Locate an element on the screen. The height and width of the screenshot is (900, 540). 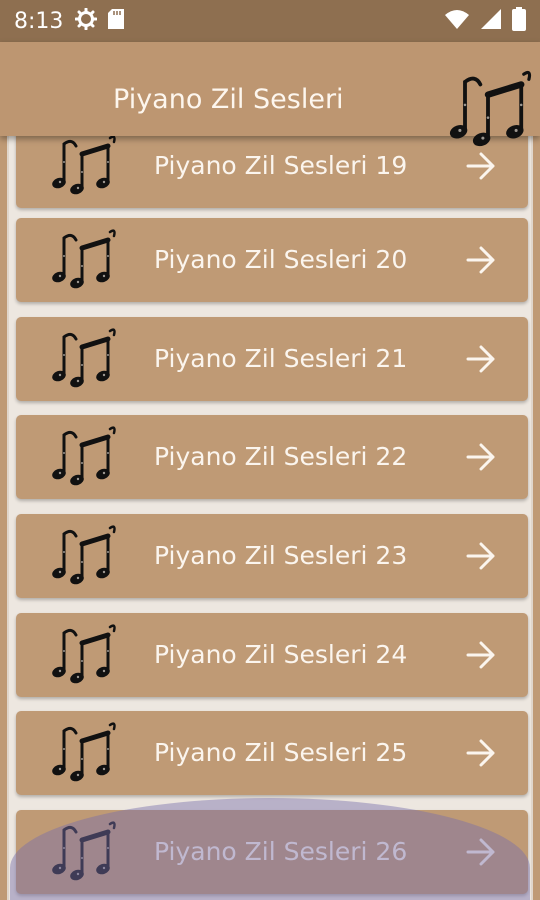
list-item: Piyano Zil Sesleri 20 is located at coordinates (272, 260).